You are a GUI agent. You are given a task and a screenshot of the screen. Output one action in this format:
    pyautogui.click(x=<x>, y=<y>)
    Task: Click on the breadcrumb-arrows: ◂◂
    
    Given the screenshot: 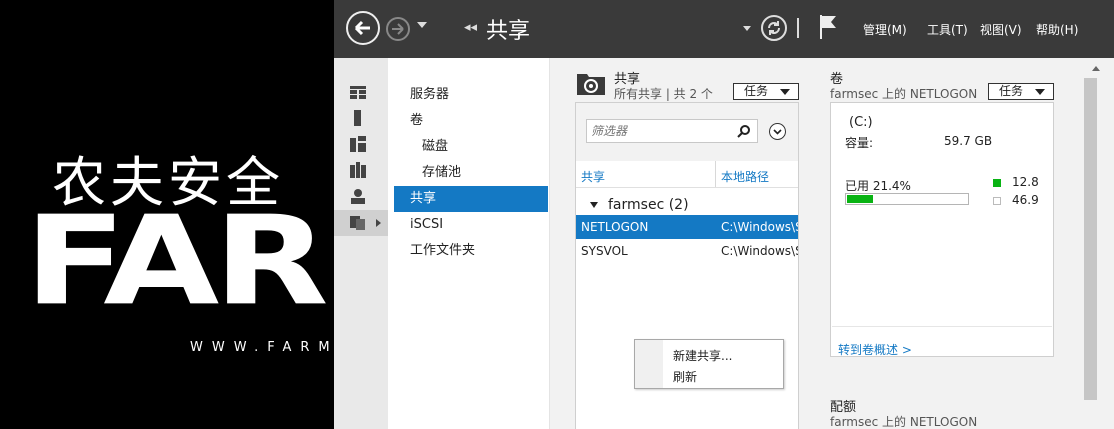 What is the action you would take?
    pyautogui.click(x=470, y=27)
    